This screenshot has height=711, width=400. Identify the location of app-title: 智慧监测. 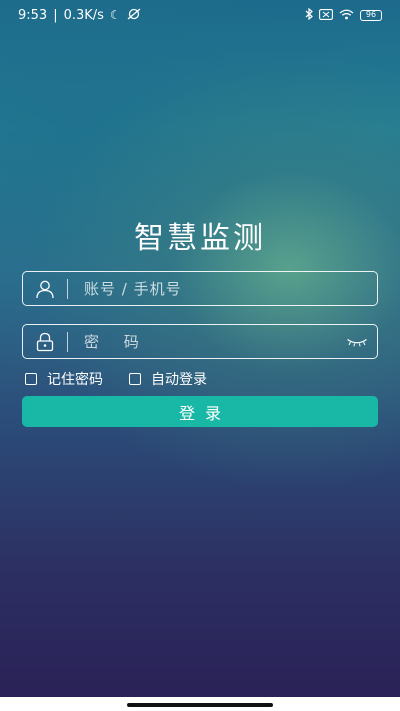
(200, 238).